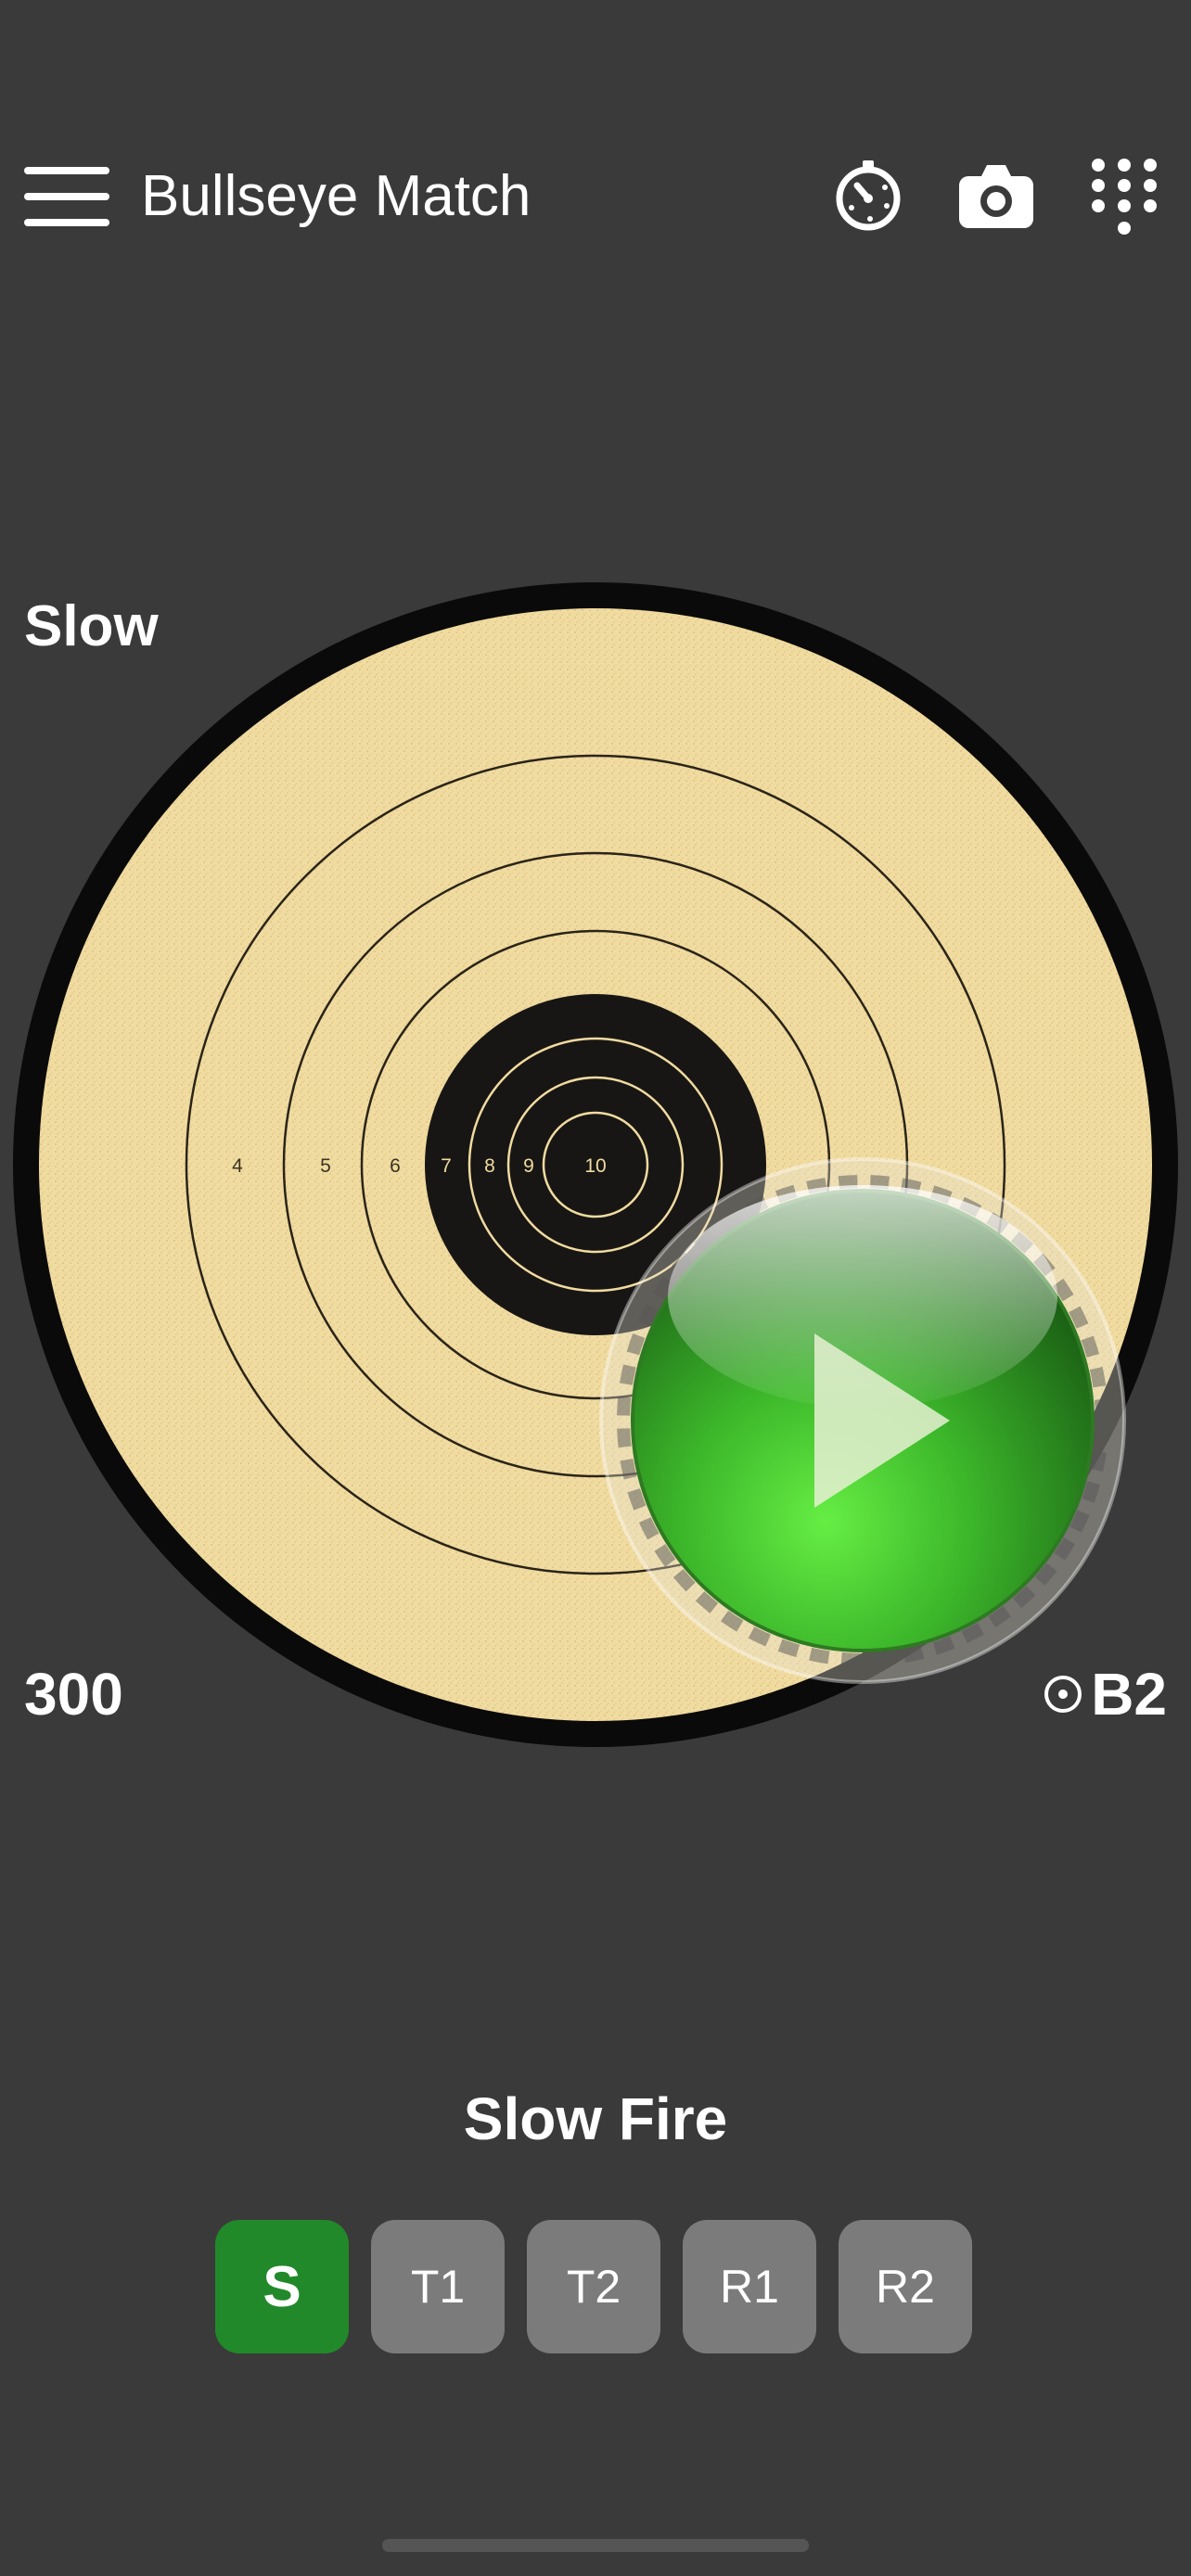 This screenshot has height=2576, width=1191. I want to click on top-bar: Bullseye Match, so click(595, 196).